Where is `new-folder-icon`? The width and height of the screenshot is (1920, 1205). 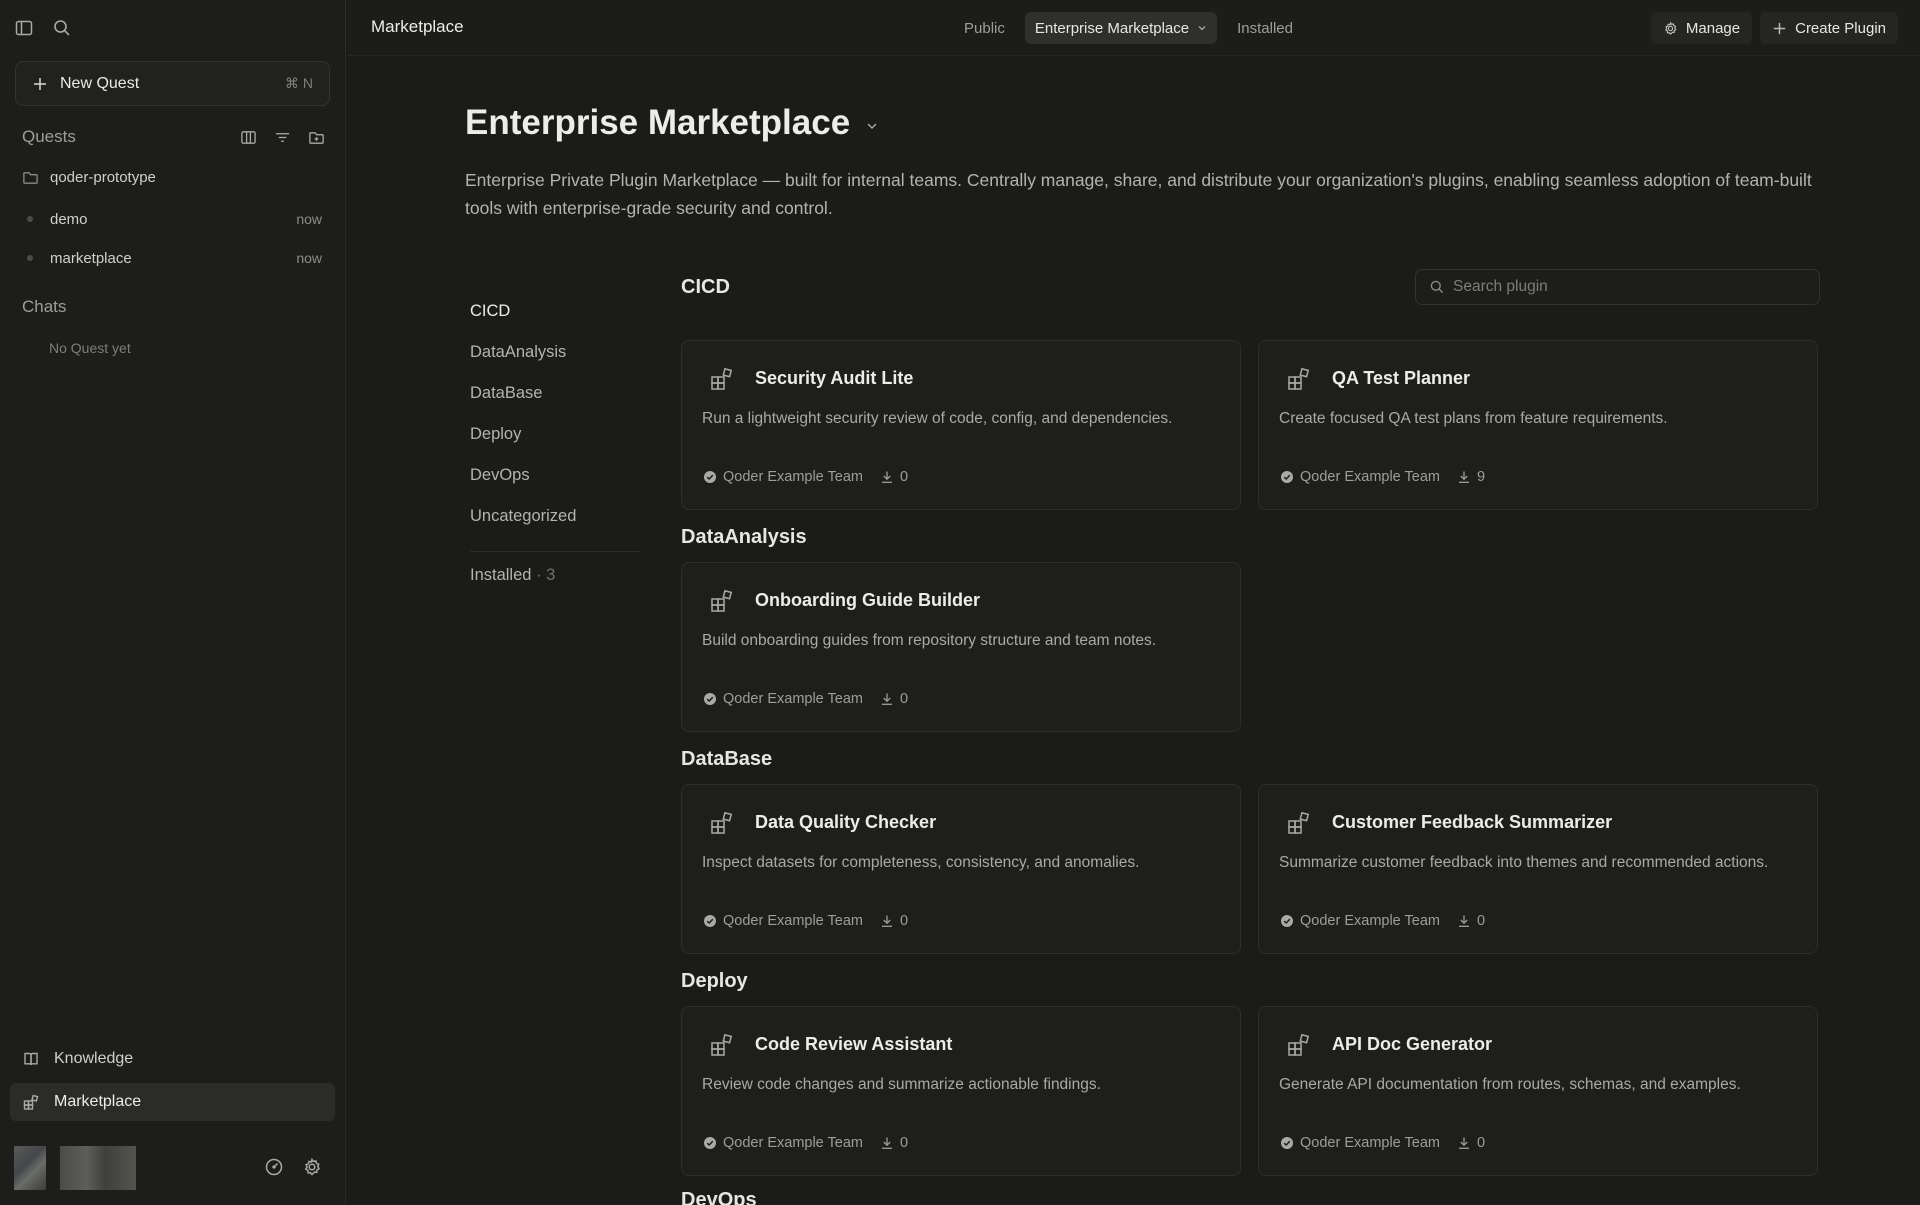
new-folder-icon is located at coordinates (316, 137).